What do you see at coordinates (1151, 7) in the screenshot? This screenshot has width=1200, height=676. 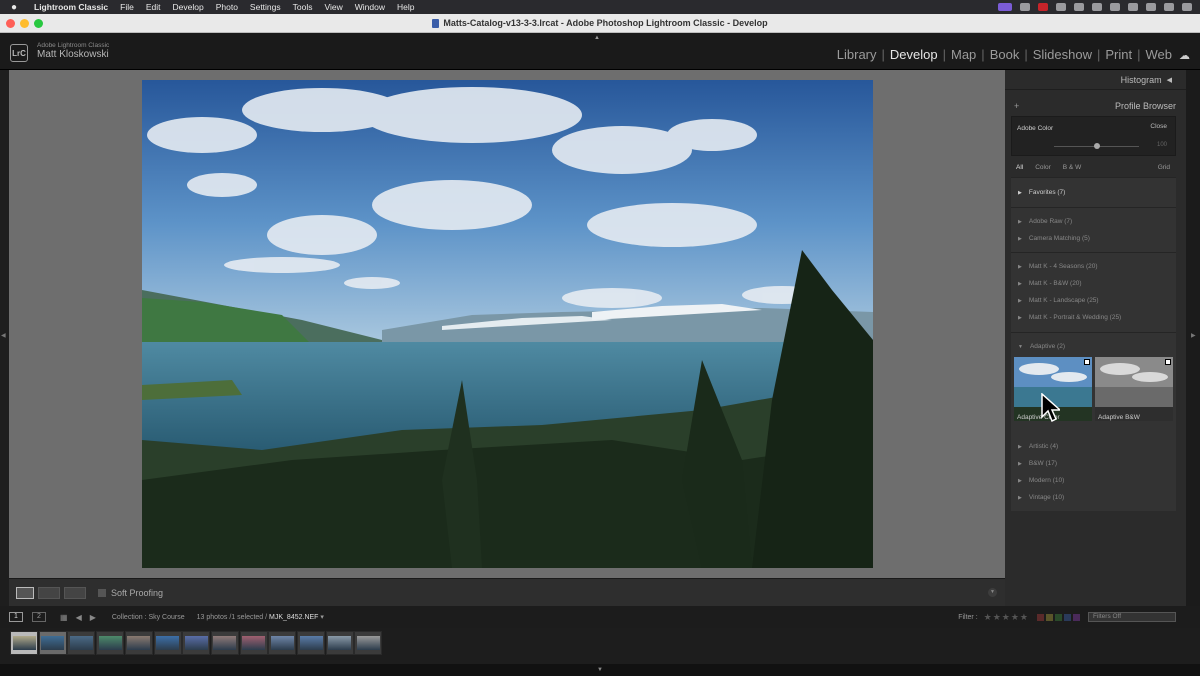 I see `control-center-icon` at bounding box center [1151, 7].